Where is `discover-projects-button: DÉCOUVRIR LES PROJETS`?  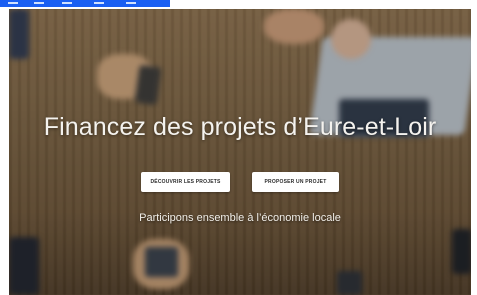
discover-projects-button: DÉCOUVRIR LES PROJETS is located at coordinates (185, 182).